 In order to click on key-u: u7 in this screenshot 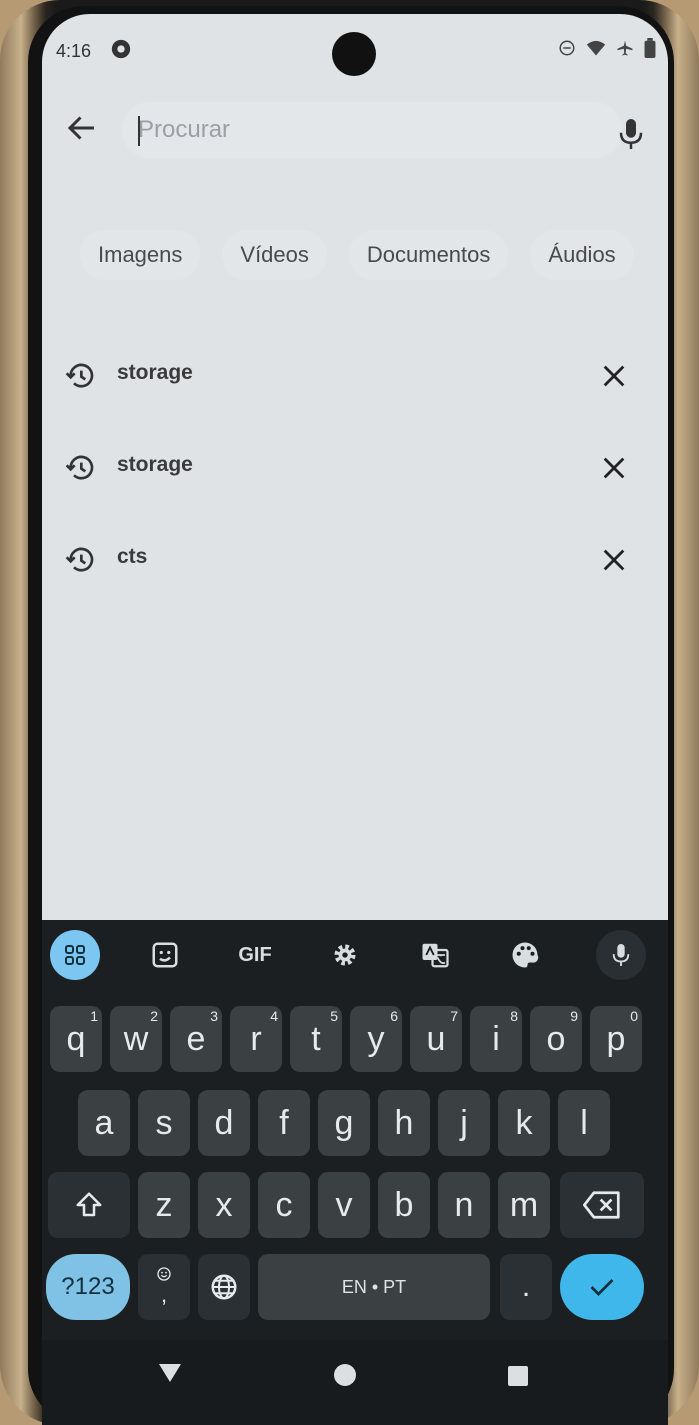, I will do `click(436, 1039)`.